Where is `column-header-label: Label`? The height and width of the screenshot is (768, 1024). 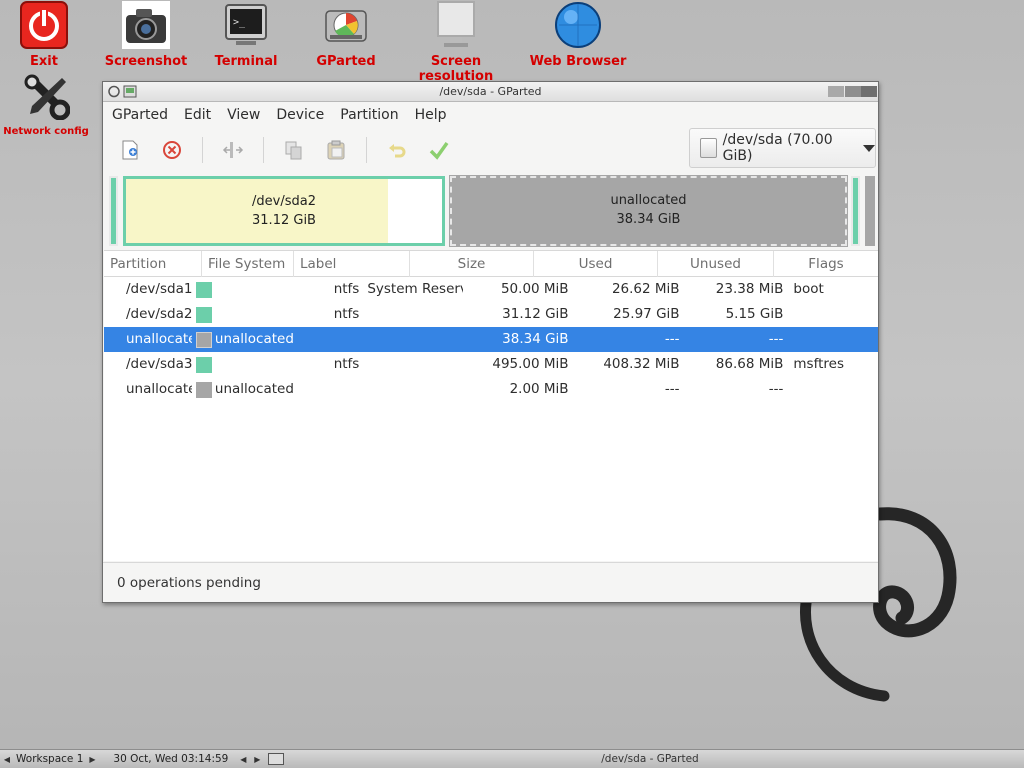
column-header-label: Label is located at coordinates (352, 264).